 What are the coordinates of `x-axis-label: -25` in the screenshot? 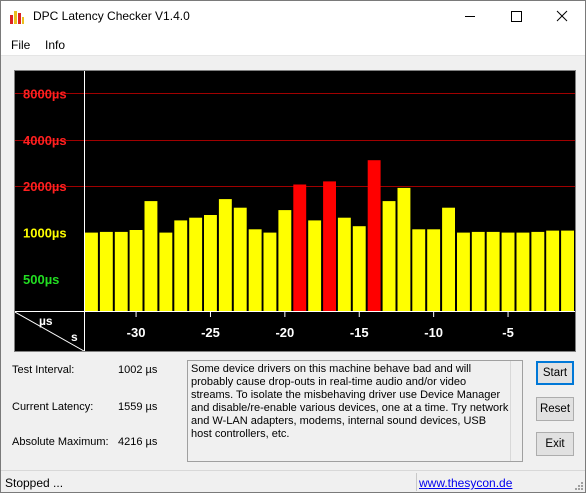 It's located at (210, 332).